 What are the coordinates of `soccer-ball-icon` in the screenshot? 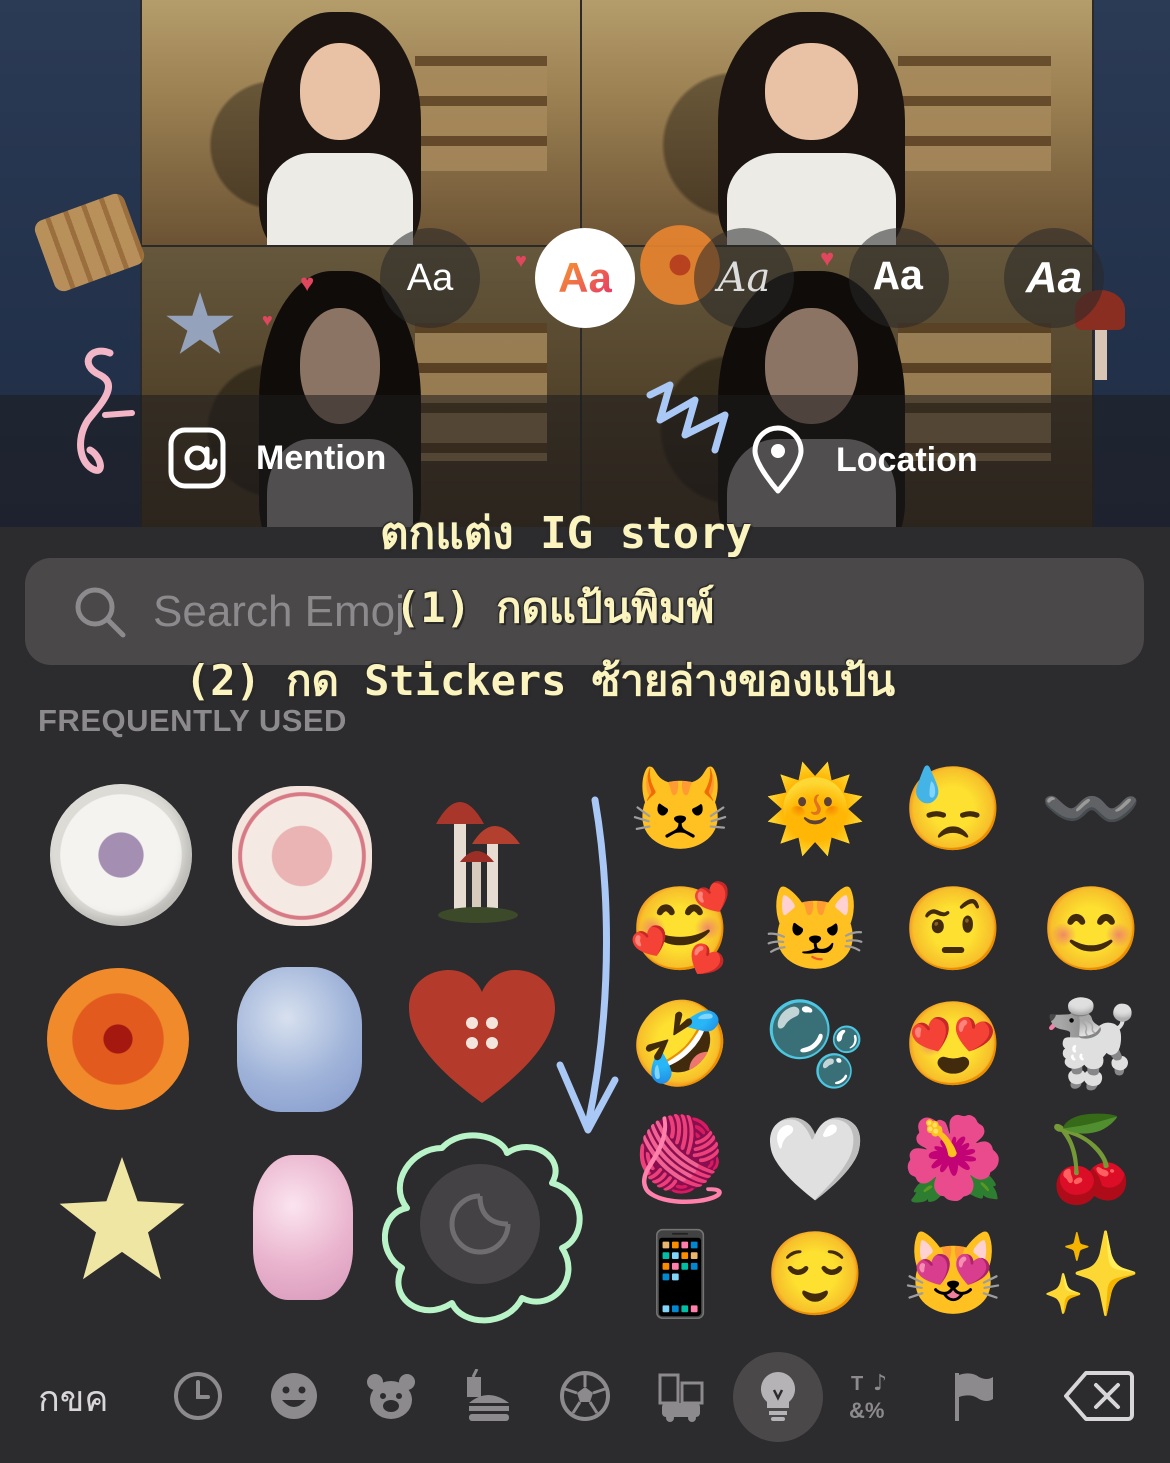 It's located at (585, 1396).